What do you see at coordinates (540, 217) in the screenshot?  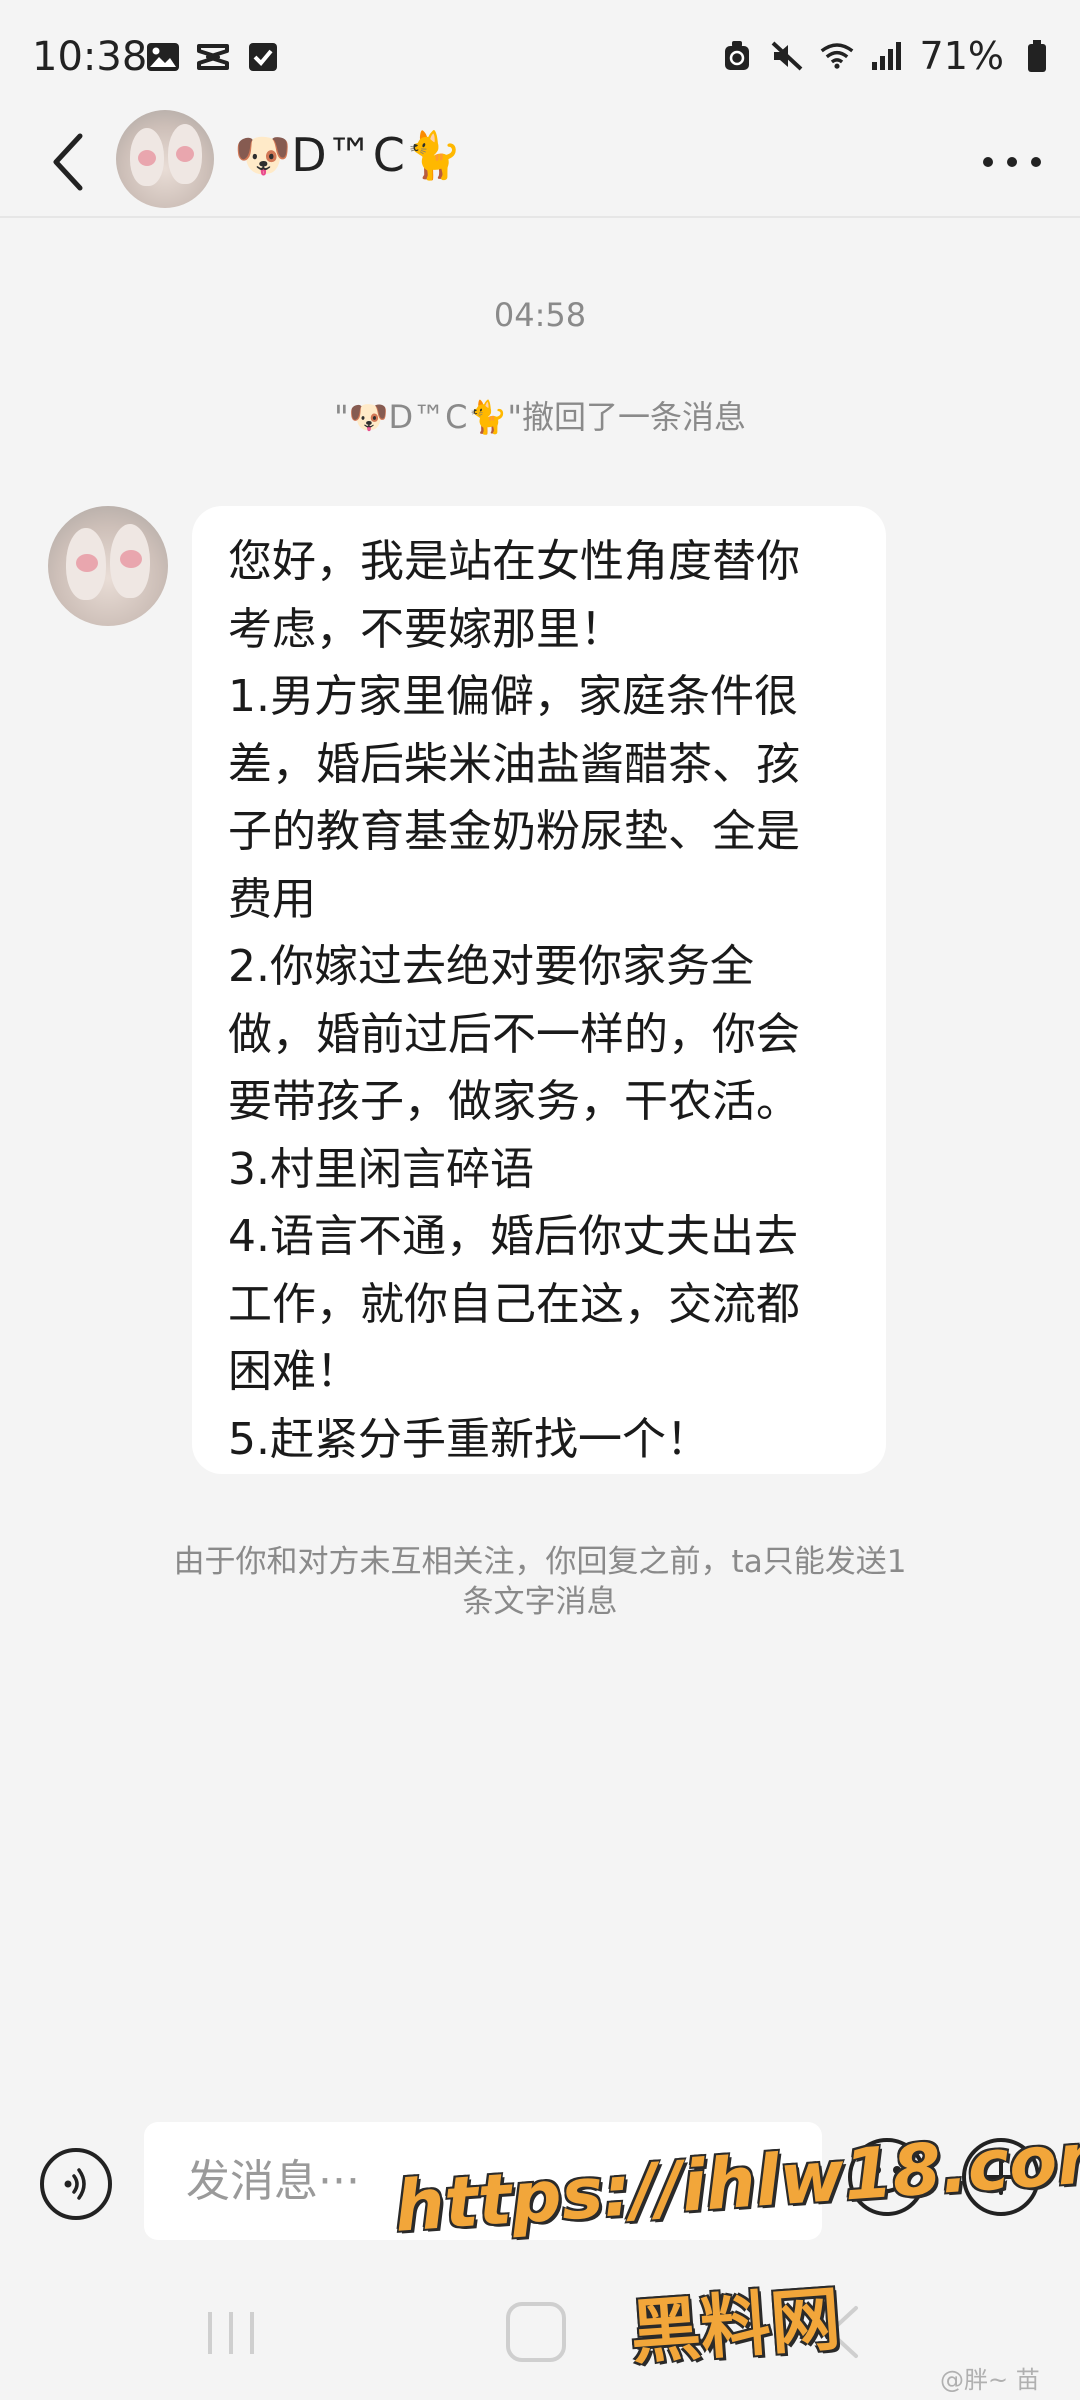 I see `header-divider` at bounding box center [540, 217].